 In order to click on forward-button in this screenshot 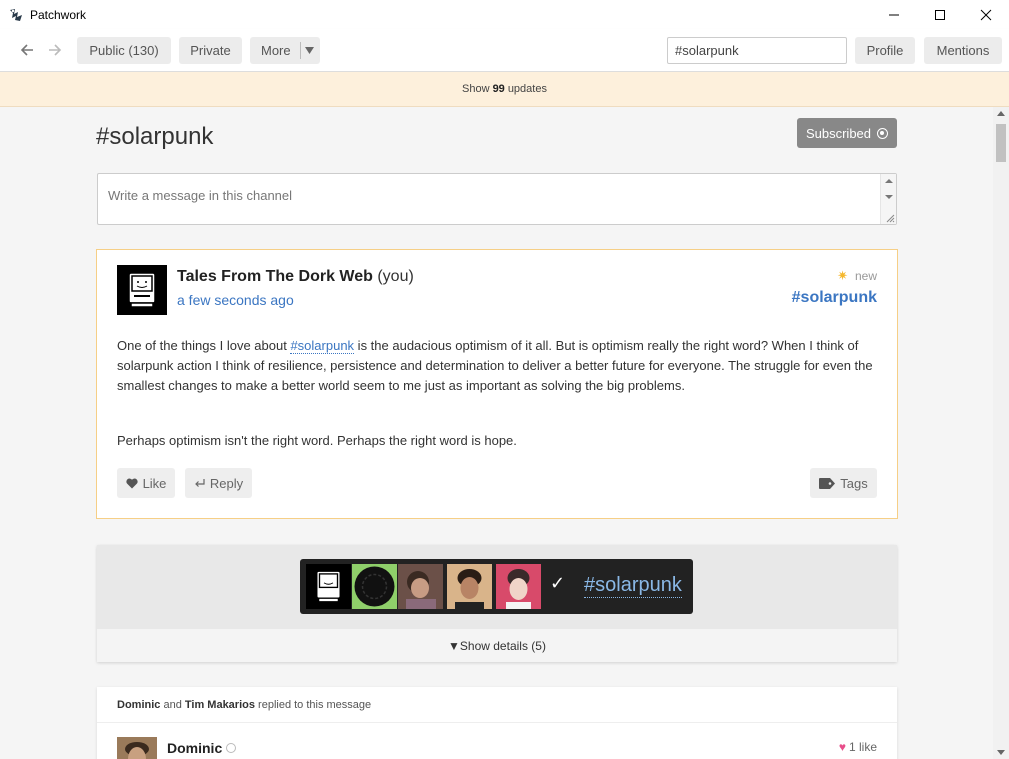, I will do `click(55, 50)`.